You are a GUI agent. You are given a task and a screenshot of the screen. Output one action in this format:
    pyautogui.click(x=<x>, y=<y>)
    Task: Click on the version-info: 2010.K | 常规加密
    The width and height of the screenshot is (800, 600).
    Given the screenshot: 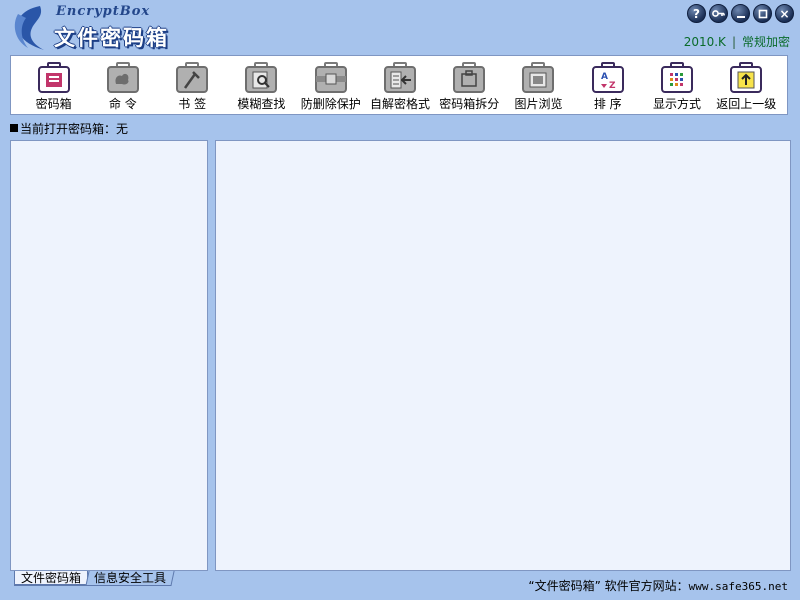 What is the action you would take?
    pyautogui.click(x=737, y=41)
    